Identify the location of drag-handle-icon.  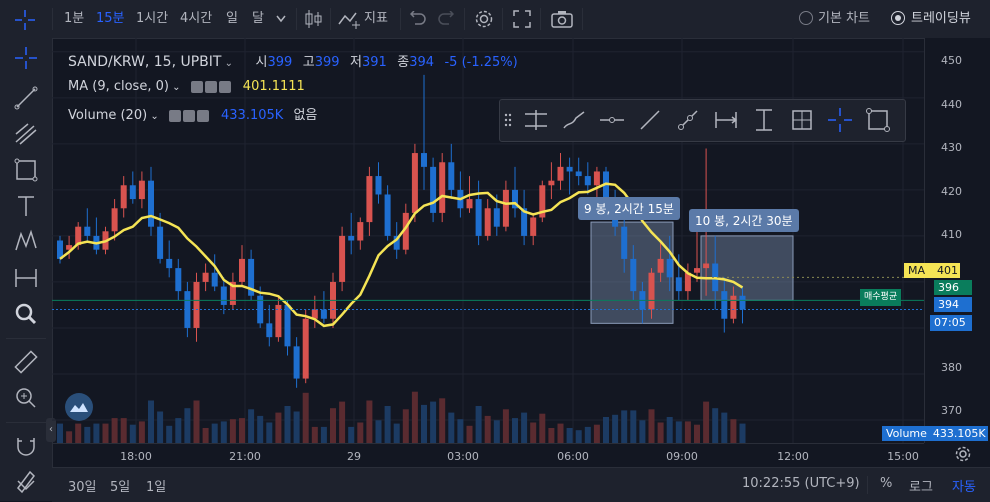
(508, 120).